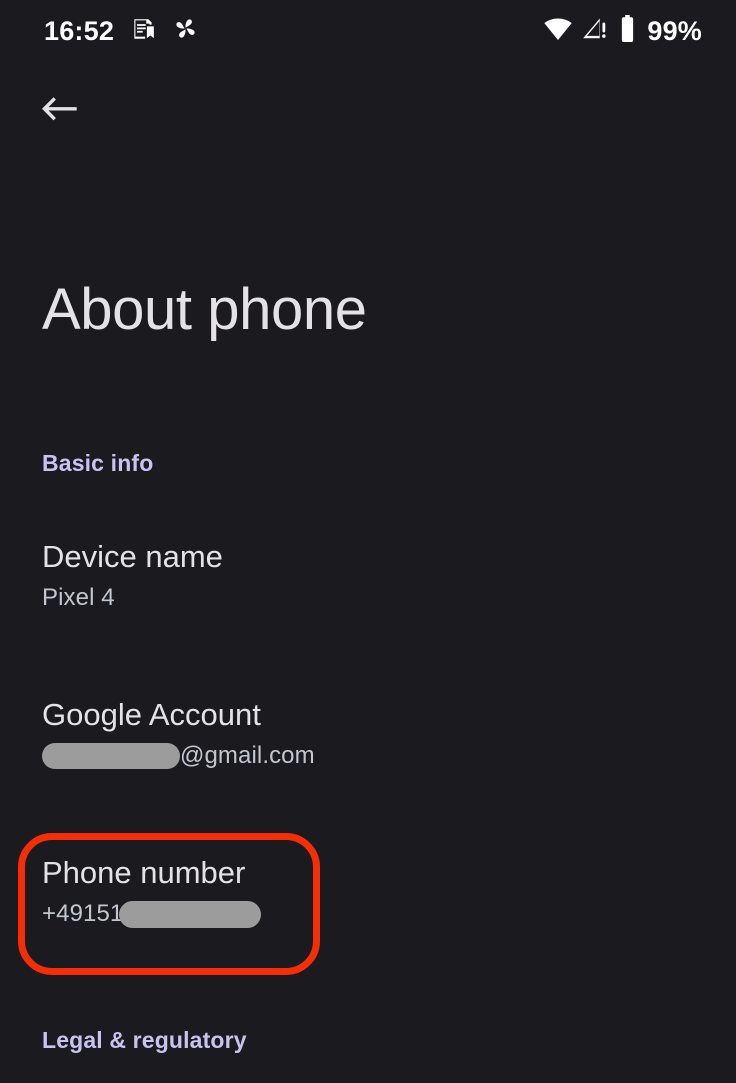 The height and width of the screenshot is (1083, 736). Describe the element at coordinates (83, 913) in the screenshot. I see `phone-number-prefix-text: +49151` at that location.